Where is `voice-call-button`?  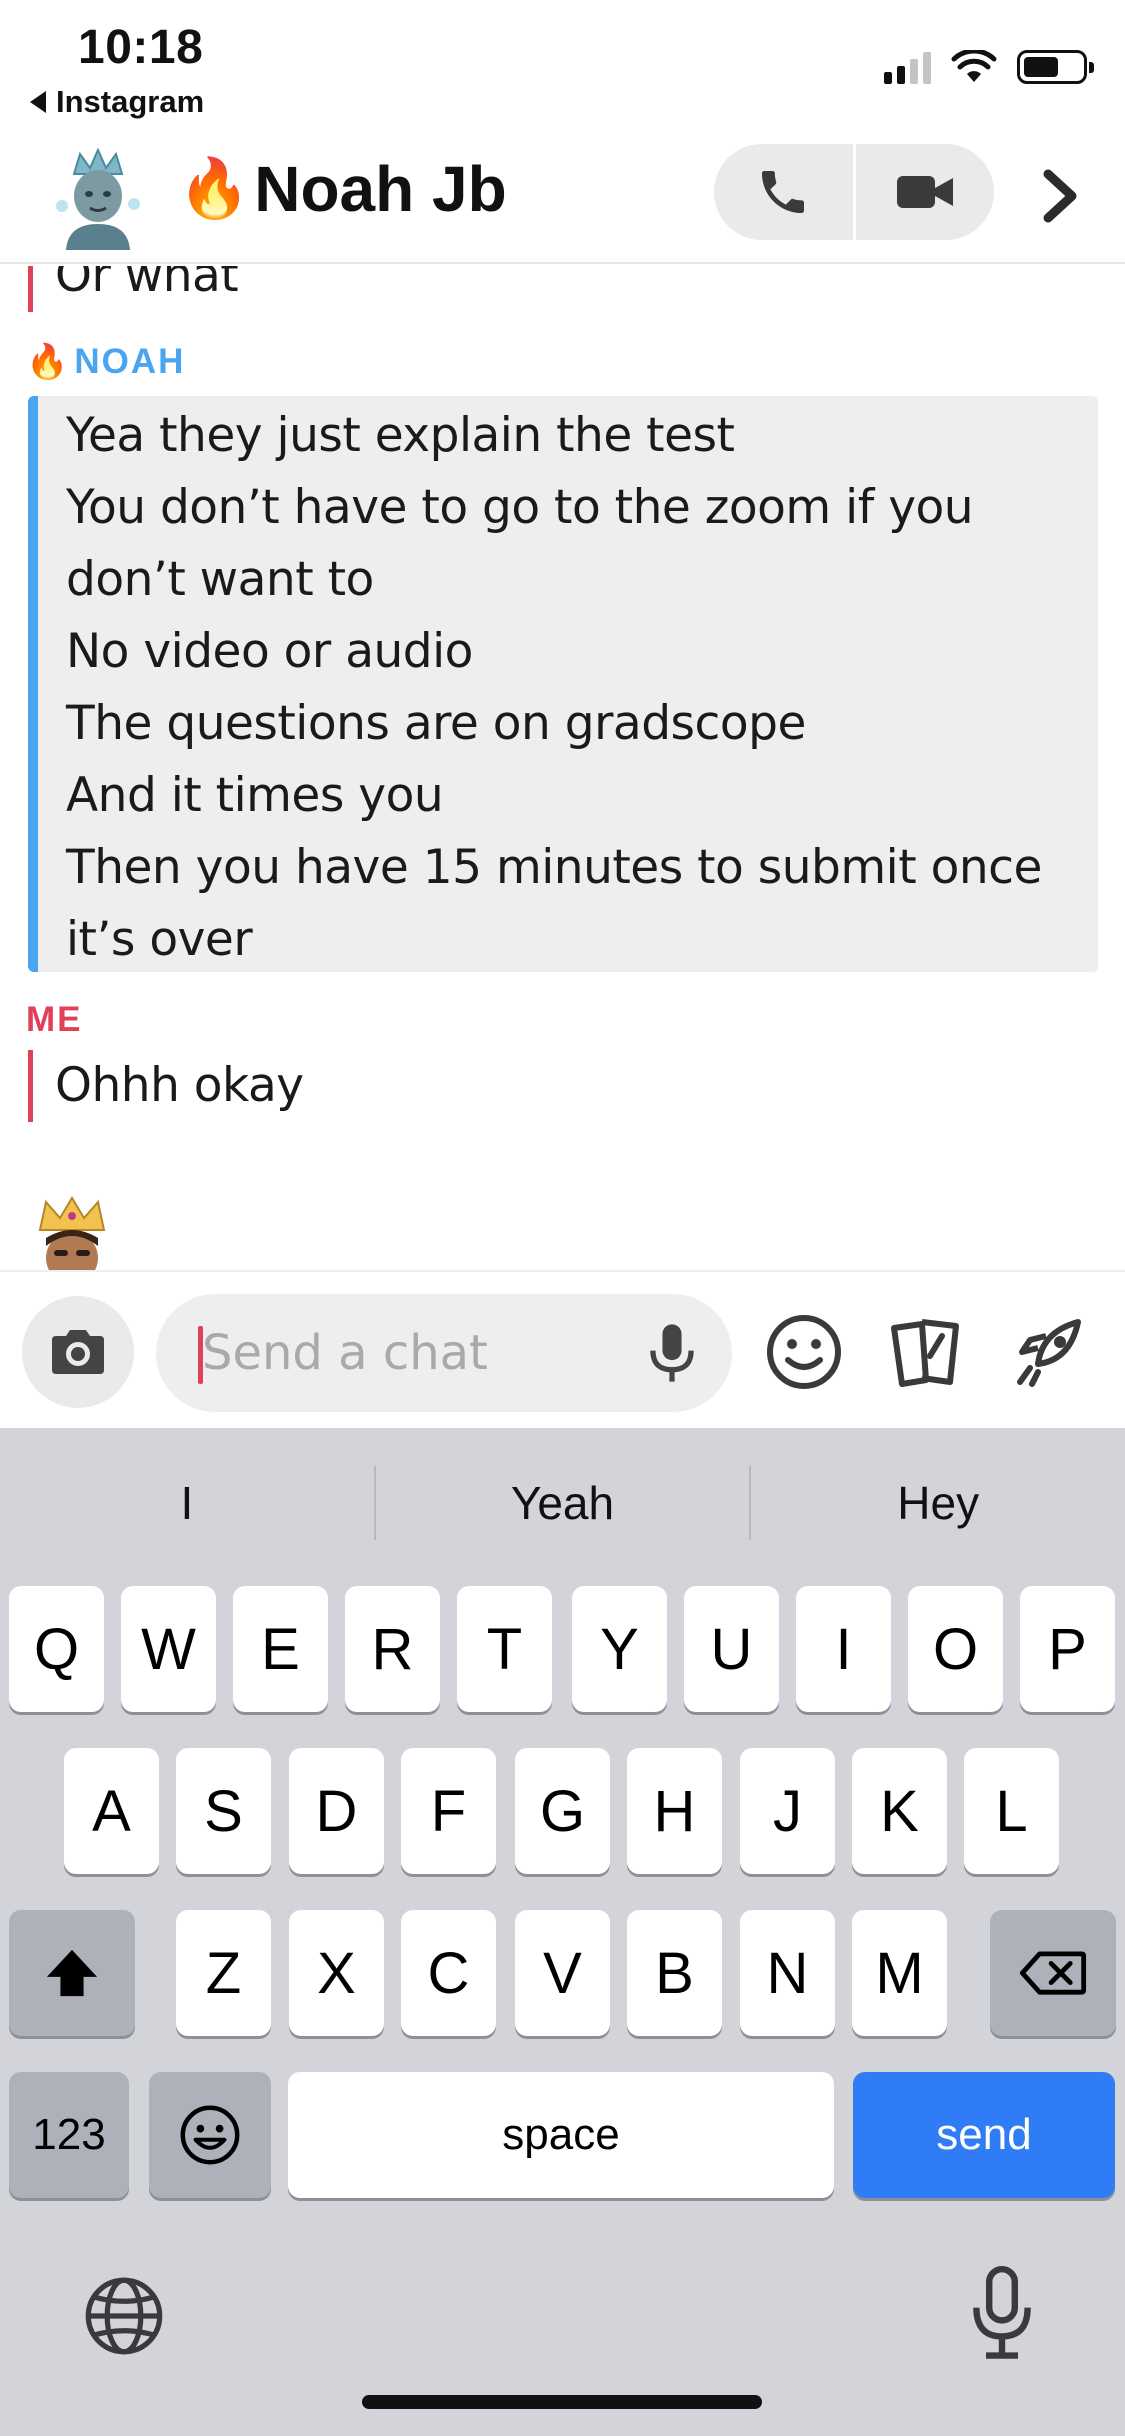 voice-call-button is located at coordinates (783, 192).